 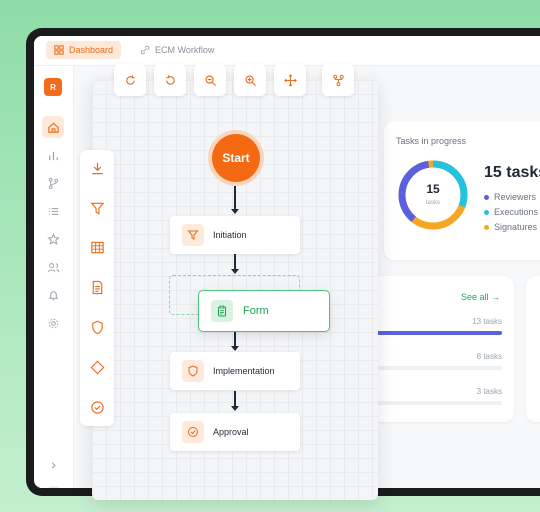 What do you see at coordinates (236, 158) in the screenshot?
I see `start-node: Start` at bounding box center [236, 158].